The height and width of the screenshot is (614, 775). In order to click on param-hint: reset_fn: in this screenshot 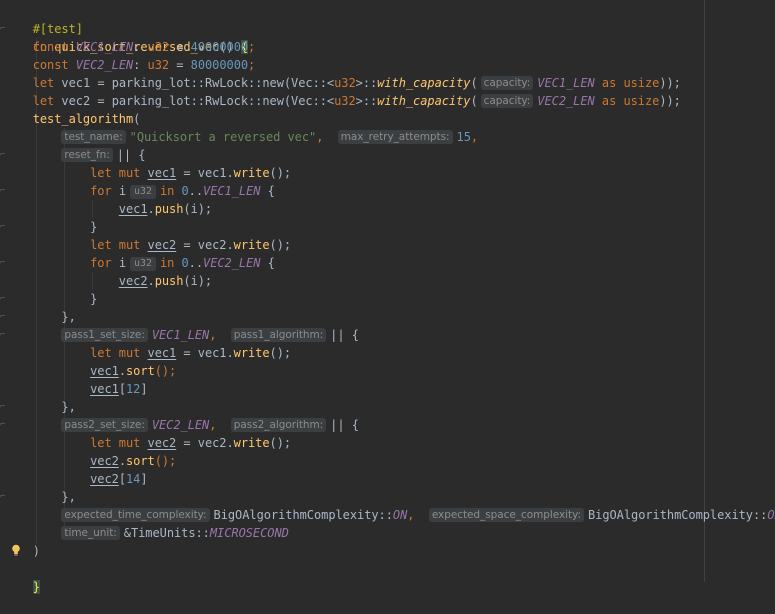, I will do `click(87, 155)`.